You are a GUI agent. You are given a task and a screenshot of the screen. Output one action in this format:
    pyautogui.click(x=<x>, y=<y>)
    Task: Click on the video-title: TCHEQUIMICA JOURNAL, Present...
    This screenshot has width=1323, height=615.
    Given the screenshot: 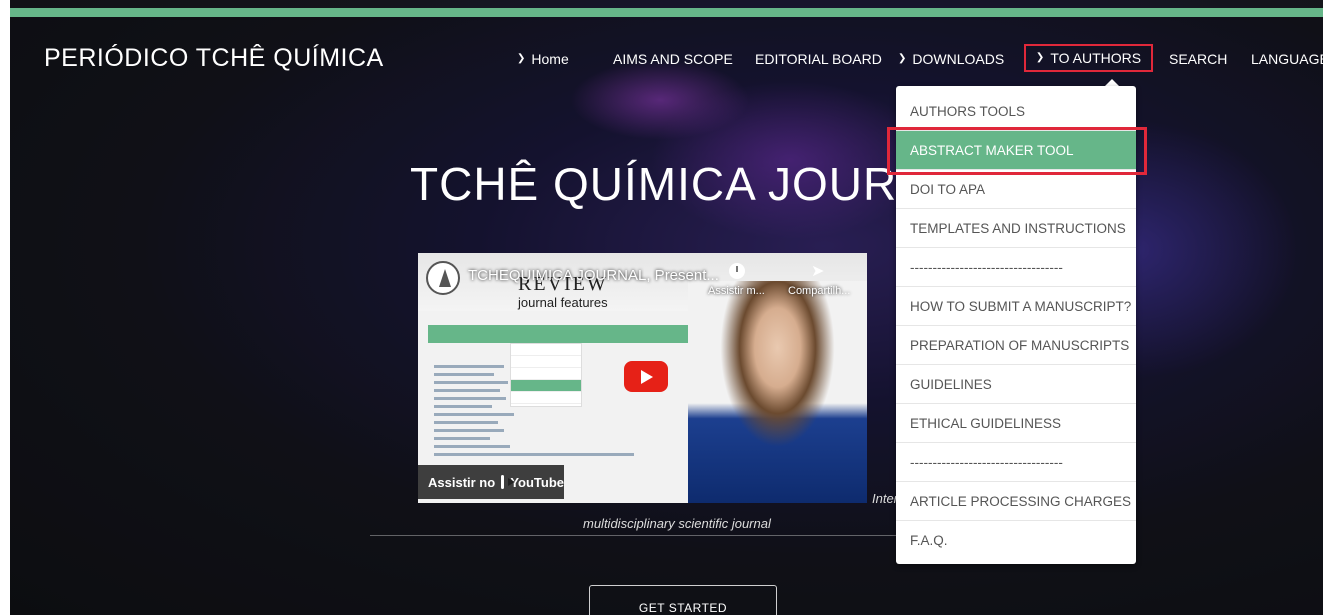 What is the action you would take?
    pyautogui.click(x=593, y=275)
    